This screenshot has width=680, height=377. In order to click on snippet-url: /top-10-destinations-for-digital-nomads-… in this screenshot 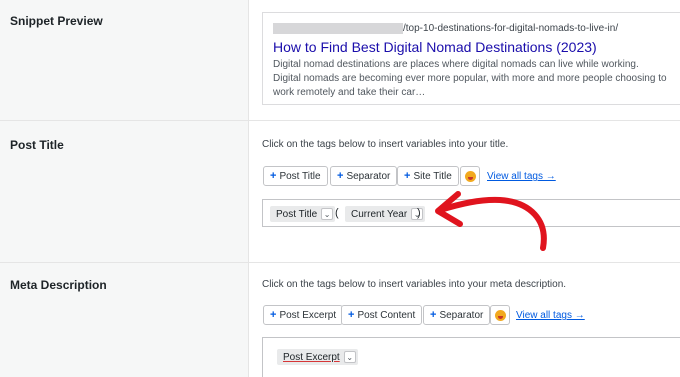, I will do `click(445, 28)`.